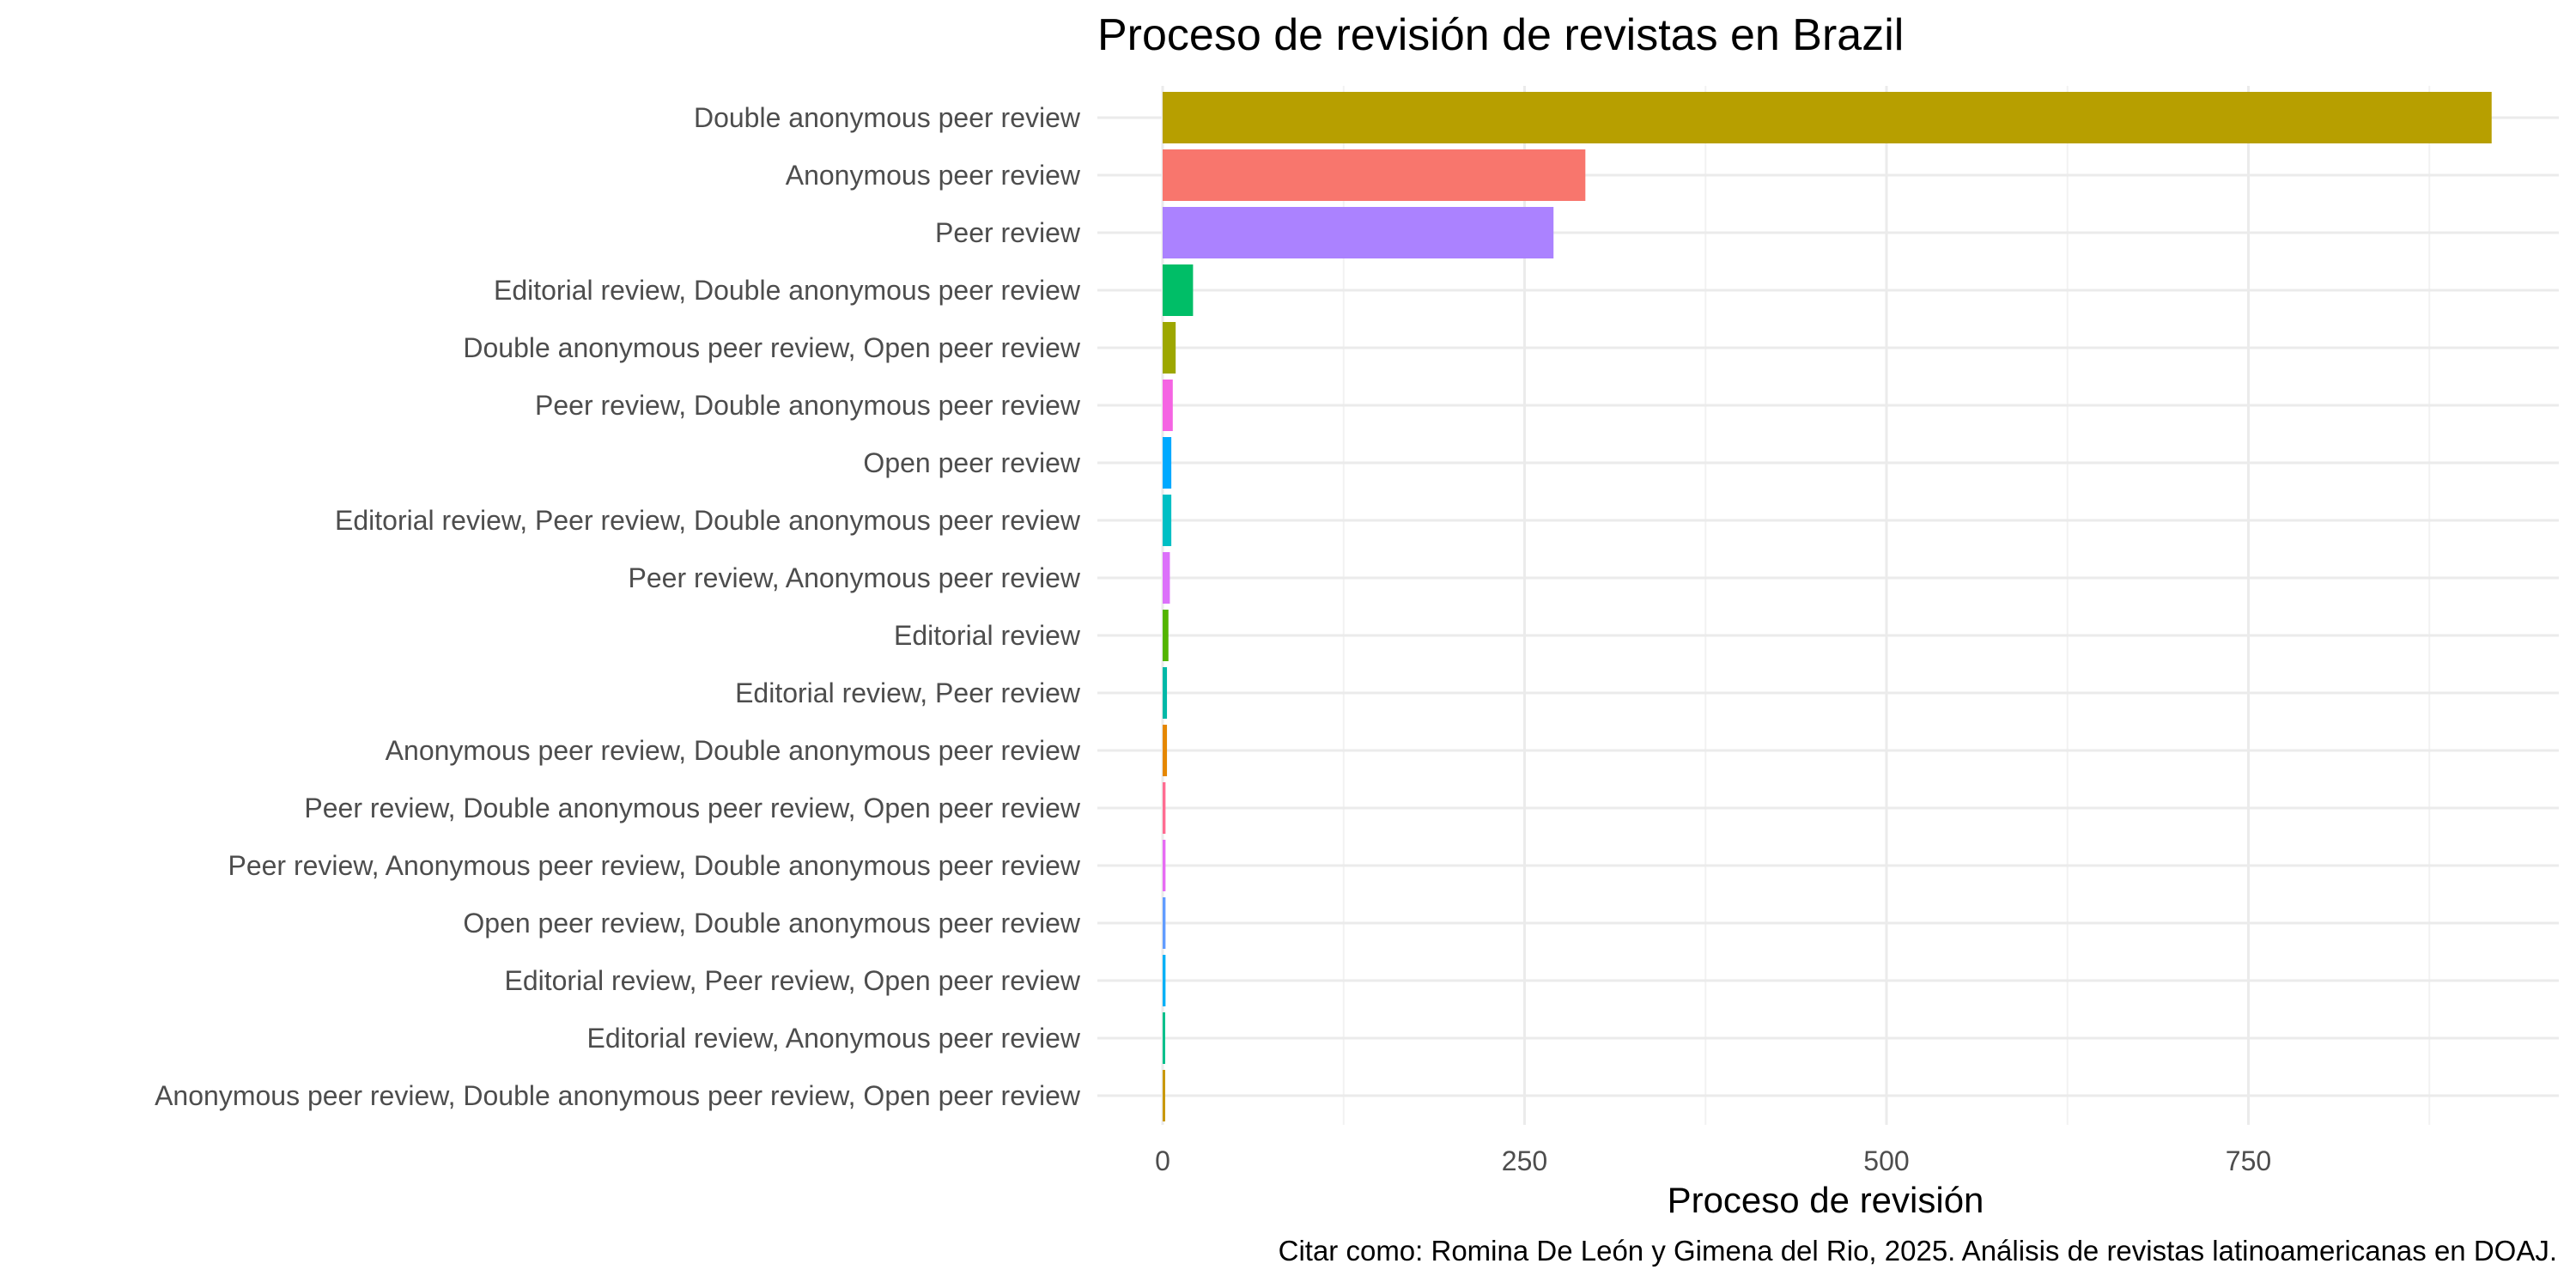 The image size is (2576, 1288). I want to click on category-label: Peer review, Anonymous peer review, so click(855, 577).